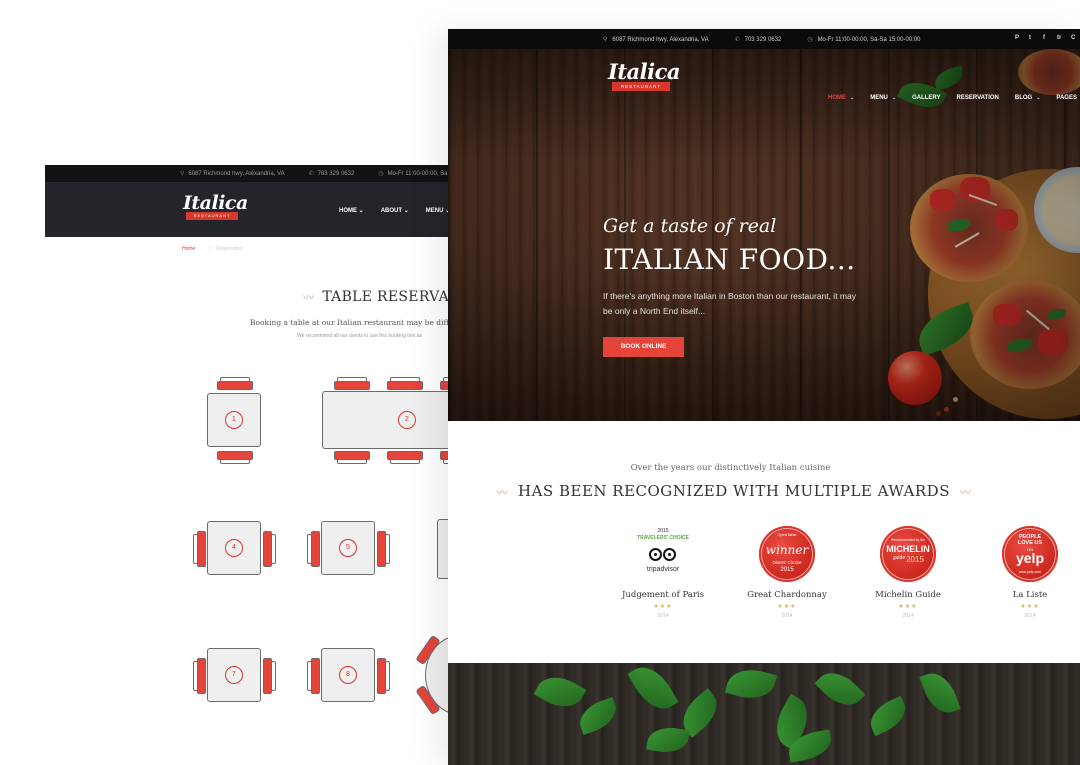 The image size is (1080, 765). Describe the element at coordinates (234, 675) in the screenshot. I see `table-7: 7` at that location.